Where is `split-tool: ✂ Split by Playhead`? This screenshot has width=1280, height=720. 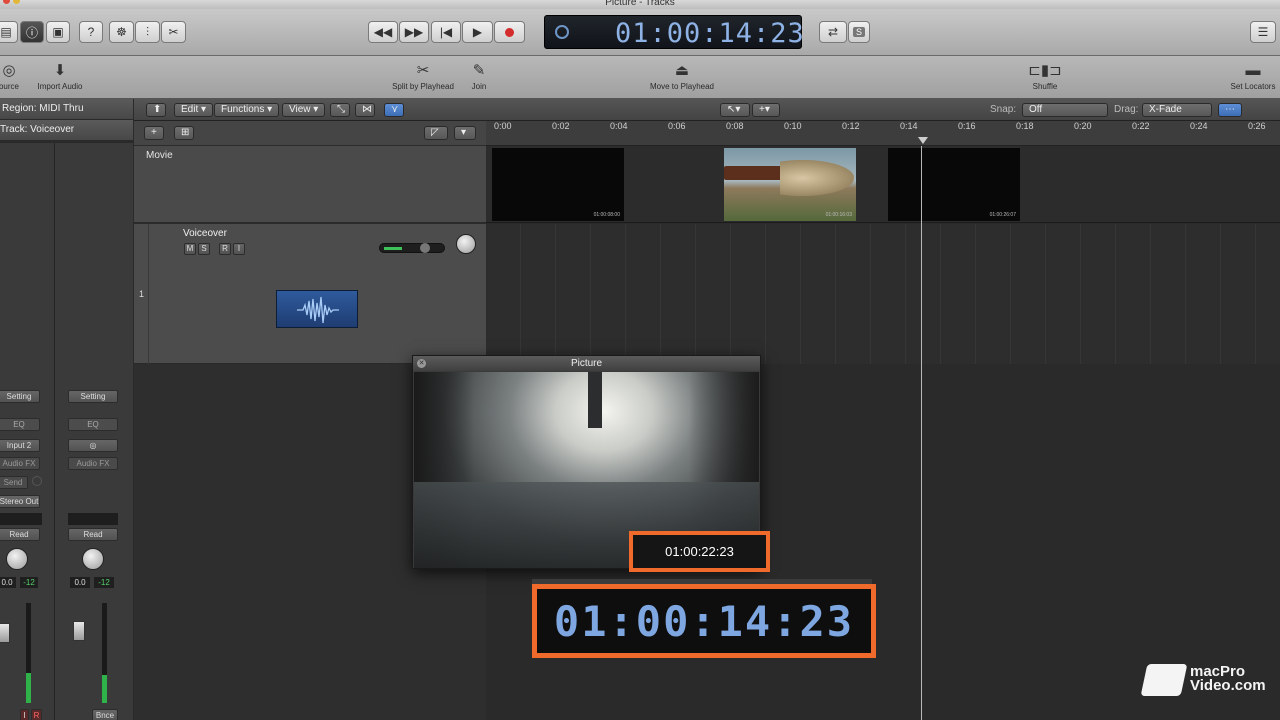
split-tool: ✂ Split by Playhead is located at coordinates (423, 76).